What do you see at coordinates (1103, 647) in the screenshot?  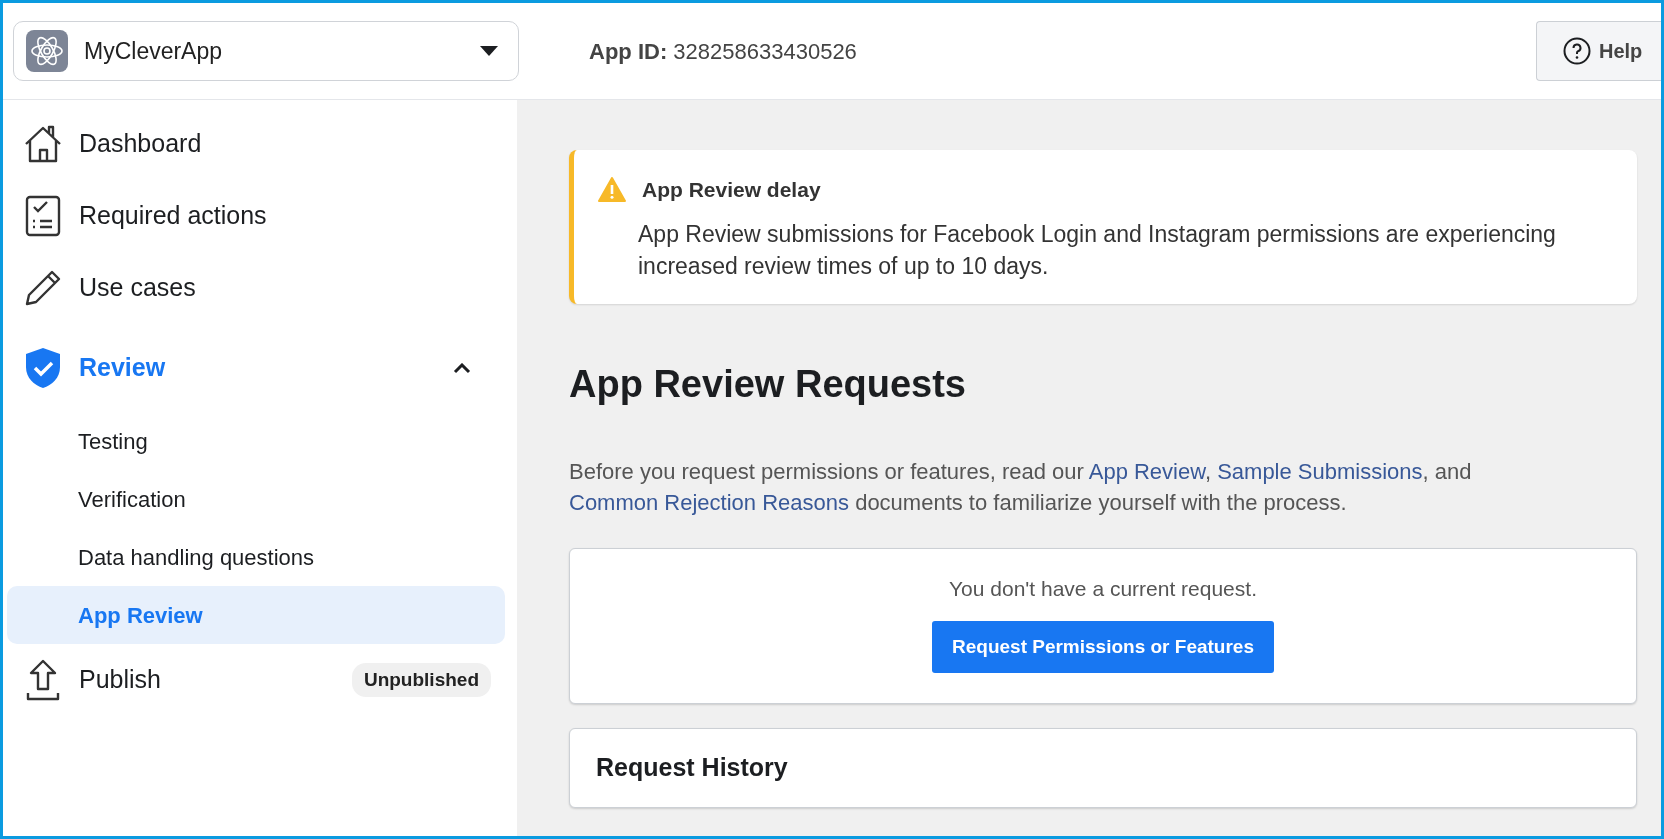 I see `request-permissions-button: Request Permissions or Features` at bounding box center [1103, 647].